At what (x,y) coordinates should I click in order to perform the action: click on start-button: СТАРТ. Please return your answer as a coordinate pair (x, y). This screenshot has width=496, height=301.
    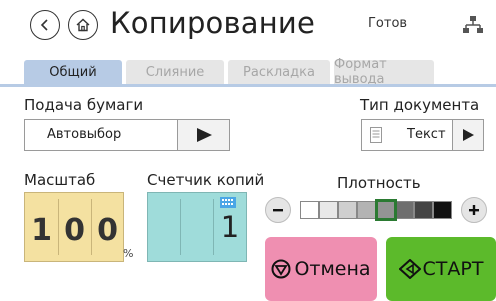
    Looking at the image, I should click on (441, 269).